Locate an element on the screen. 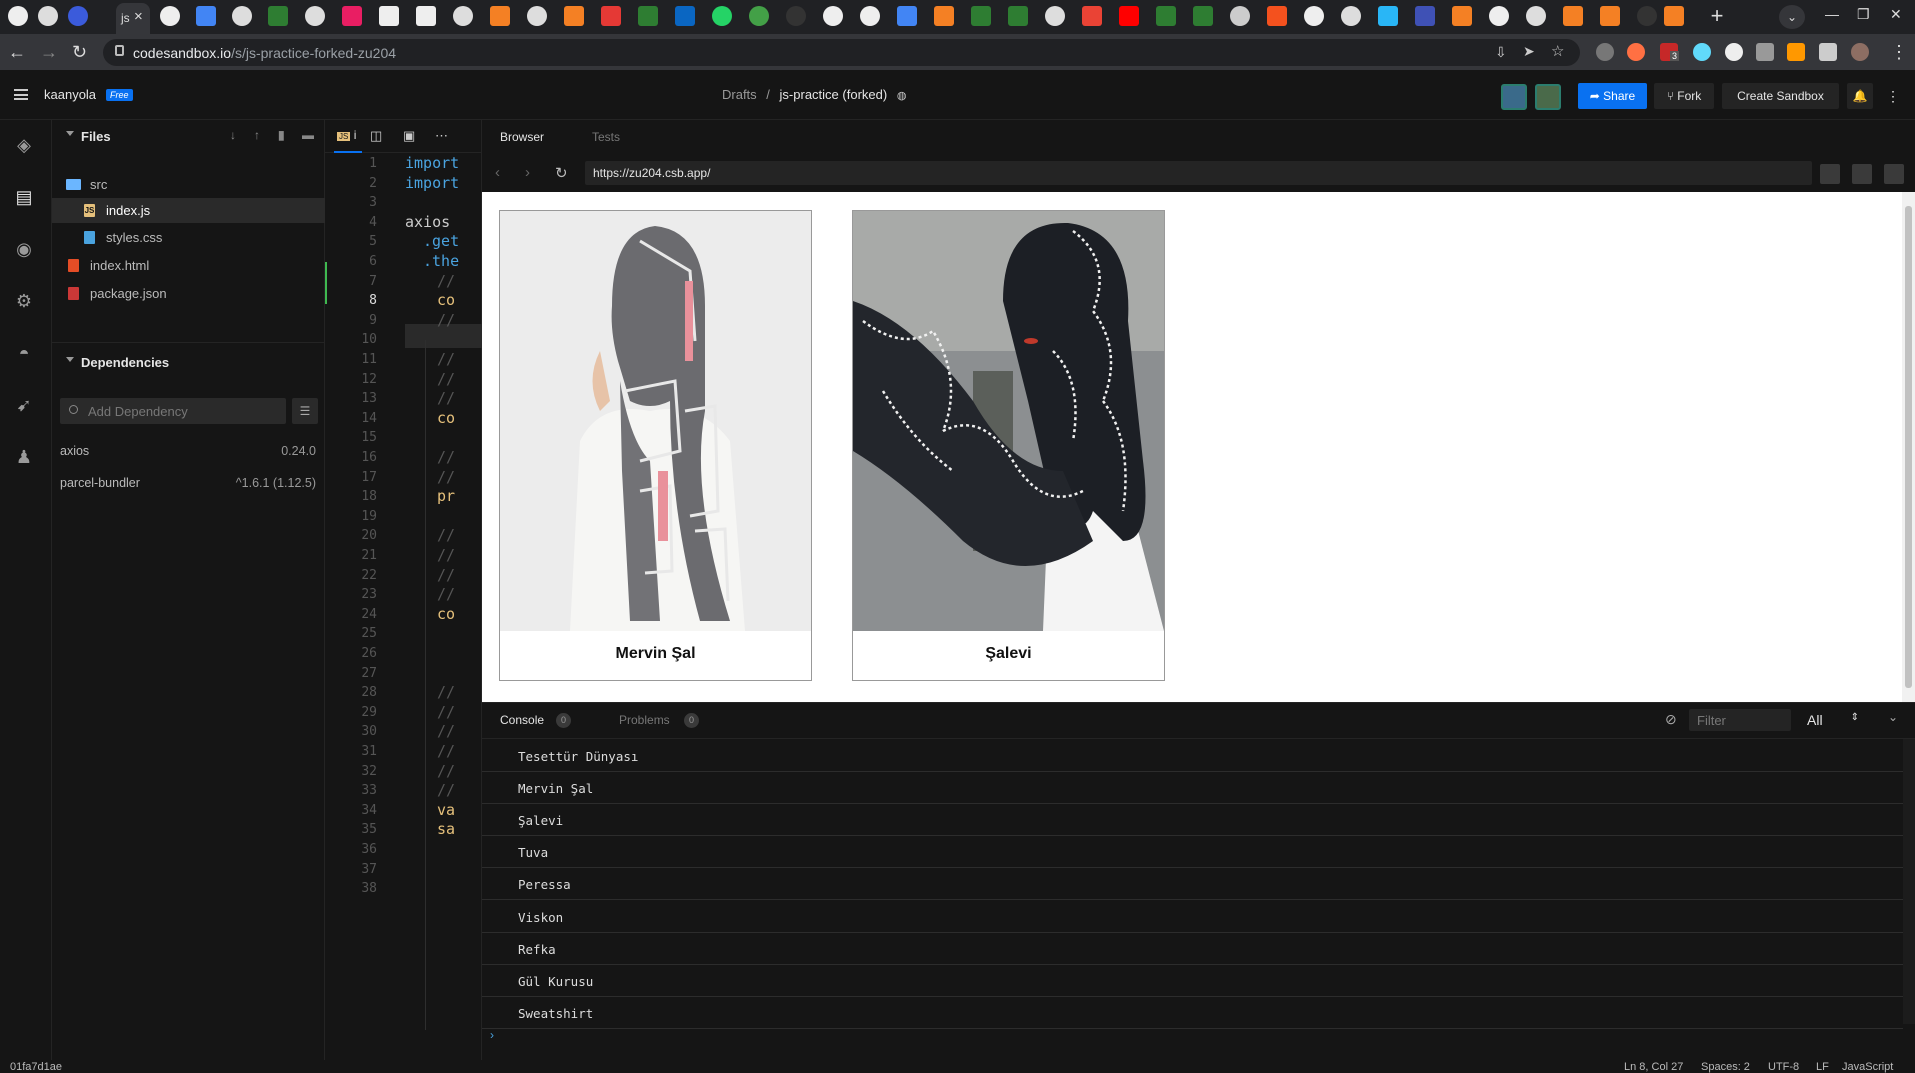  scrollbar-thumb is located at coordinates (1908, 447).